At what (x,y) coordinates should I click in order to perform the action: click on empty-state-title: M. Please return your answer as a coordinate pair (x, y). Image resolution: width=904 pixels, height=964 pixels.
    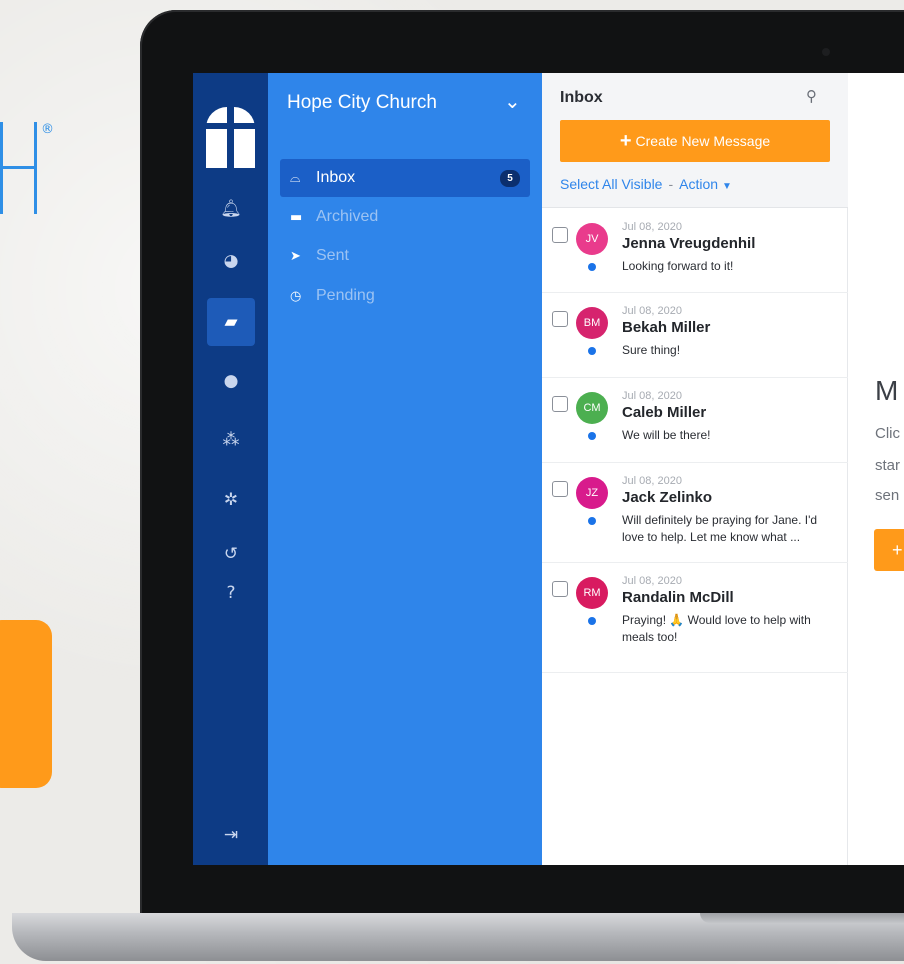
    Looking at the image, I should click on (887, 390).